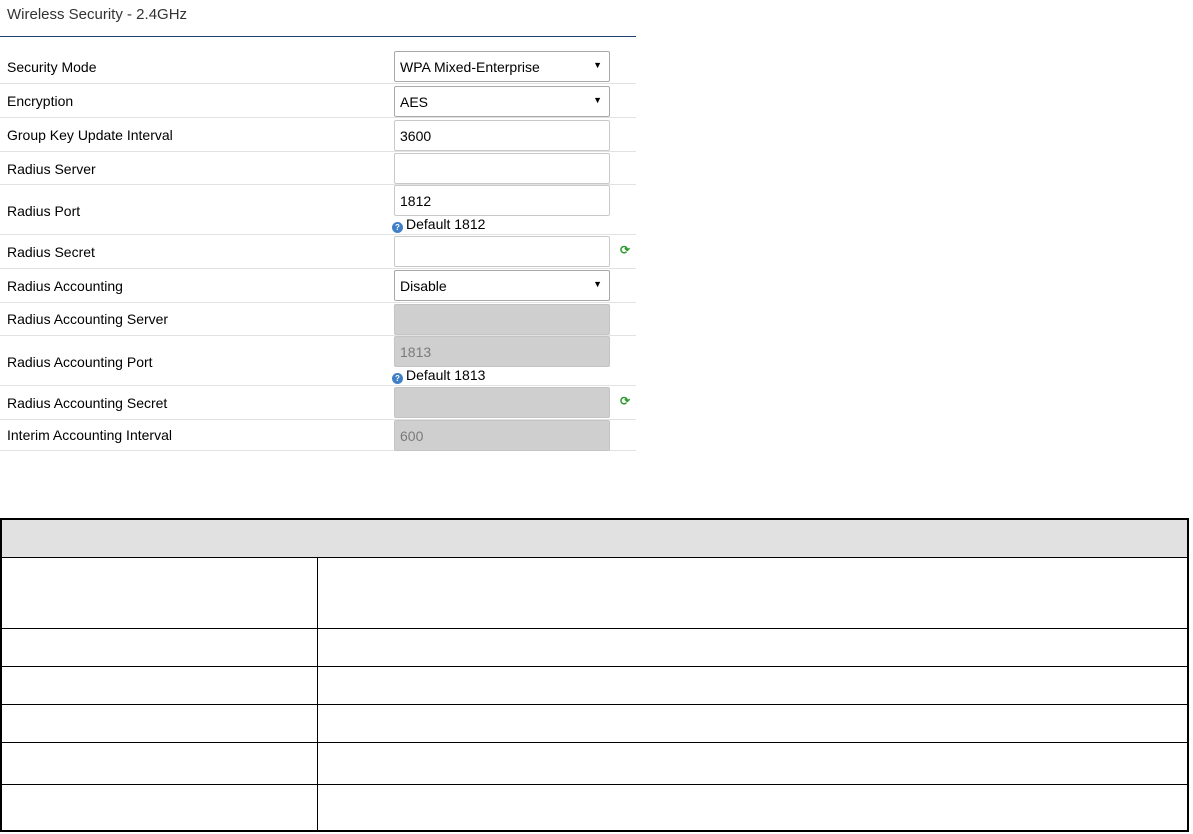 This screenshot has width=1193, height=834. What do you see at coordinates (502, 435) in the screenshot?
I see `interim-accounting-interval-input: 600` at bounding box center [502, 435].